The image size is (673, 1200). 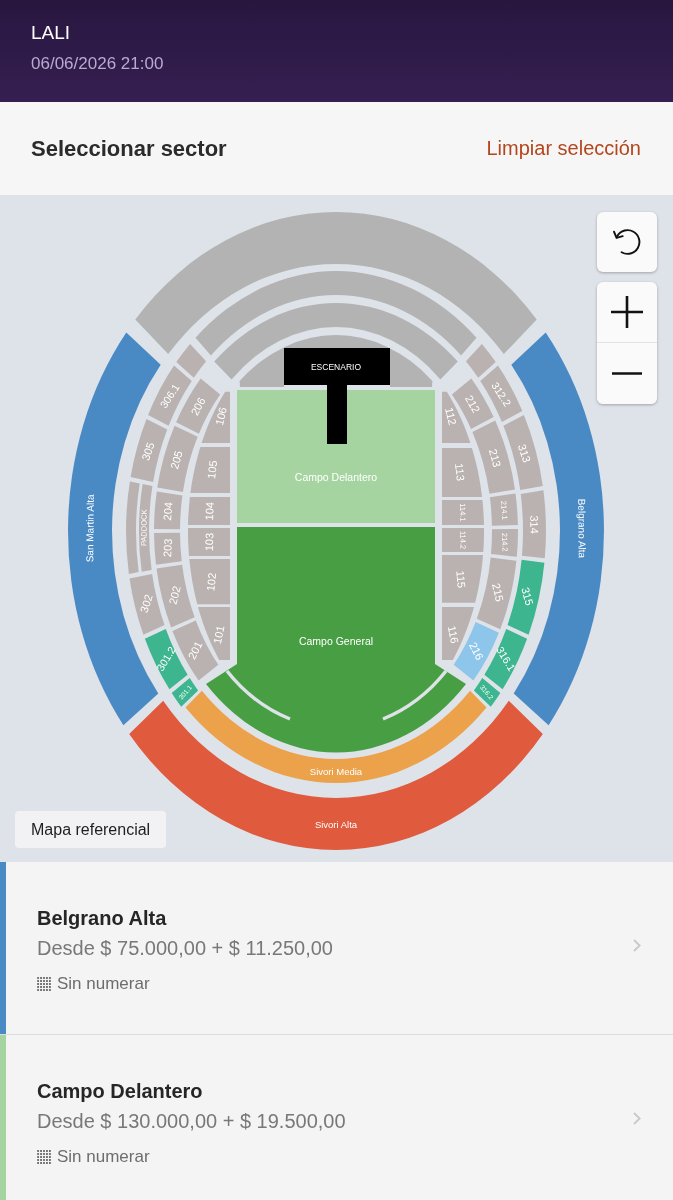 What do you see at coordinates (523, 452) in the screenshot?
I see `seating-section: 313` at bounding box center [523, 452].